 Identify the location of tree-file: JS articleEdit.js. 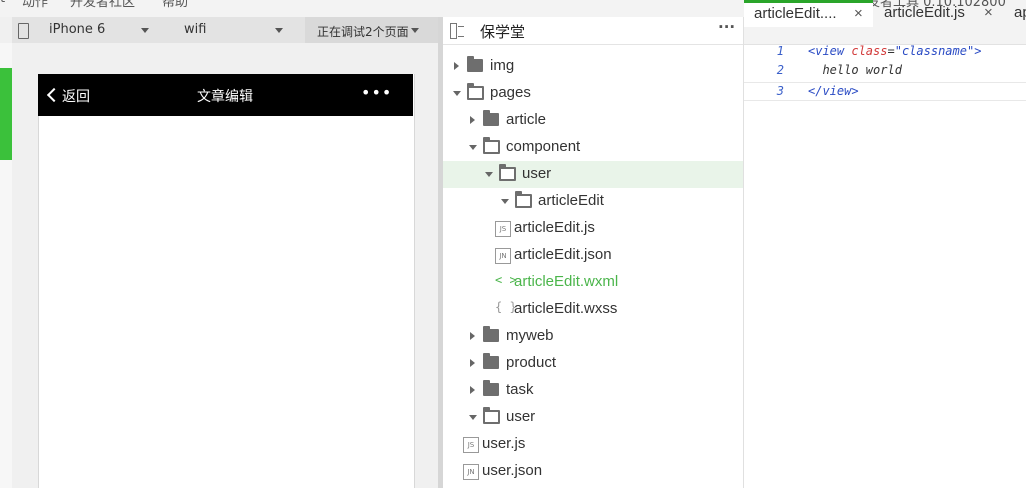
(593, 228).